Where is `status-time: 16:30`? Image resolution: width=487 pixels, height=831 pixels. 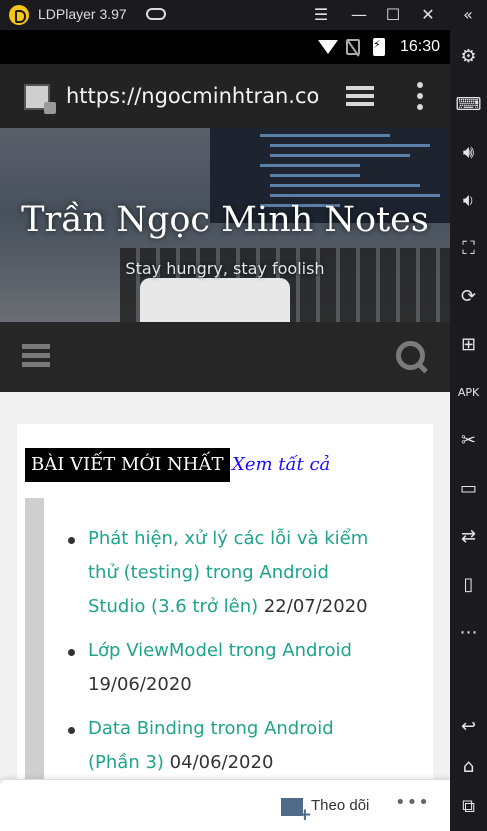
status-time: 16:30 is located at coordinates (419, 46).